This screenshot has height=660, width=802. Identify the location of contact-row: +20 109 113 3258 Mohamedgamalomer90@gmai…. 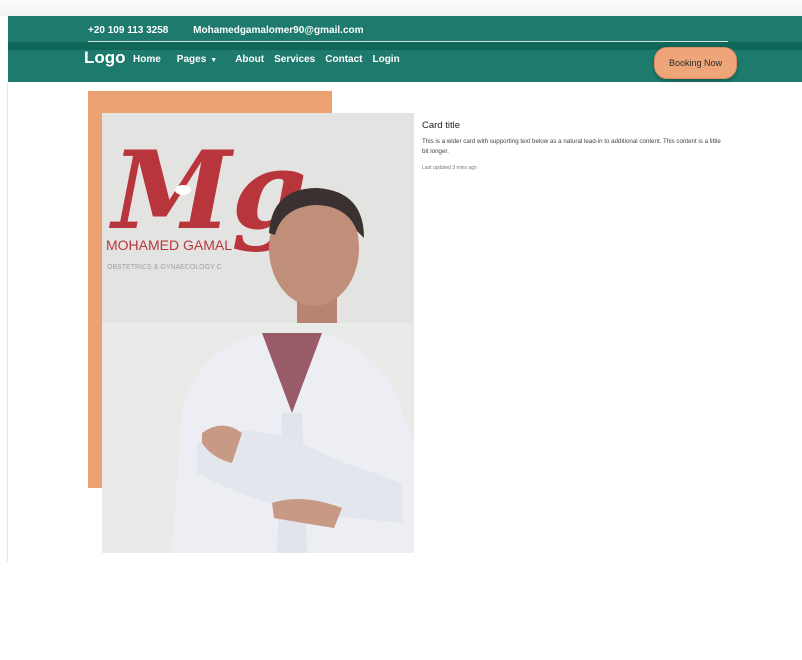
(237, 30).